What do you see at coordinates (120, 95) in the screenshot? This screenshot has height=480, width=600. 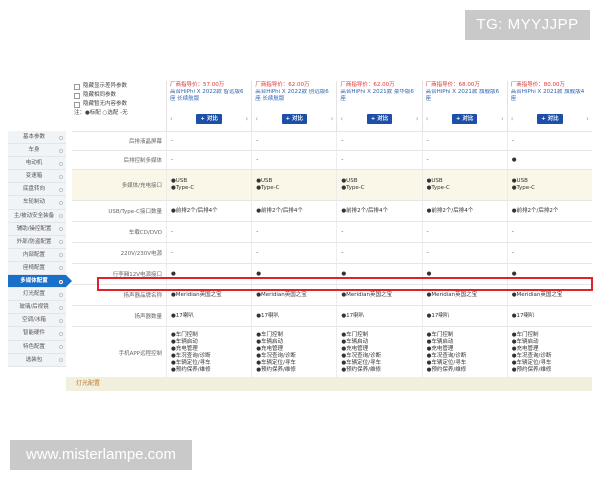 I see `option-hide-same: 隐藏相同参数` at bounding box center [120, 95].